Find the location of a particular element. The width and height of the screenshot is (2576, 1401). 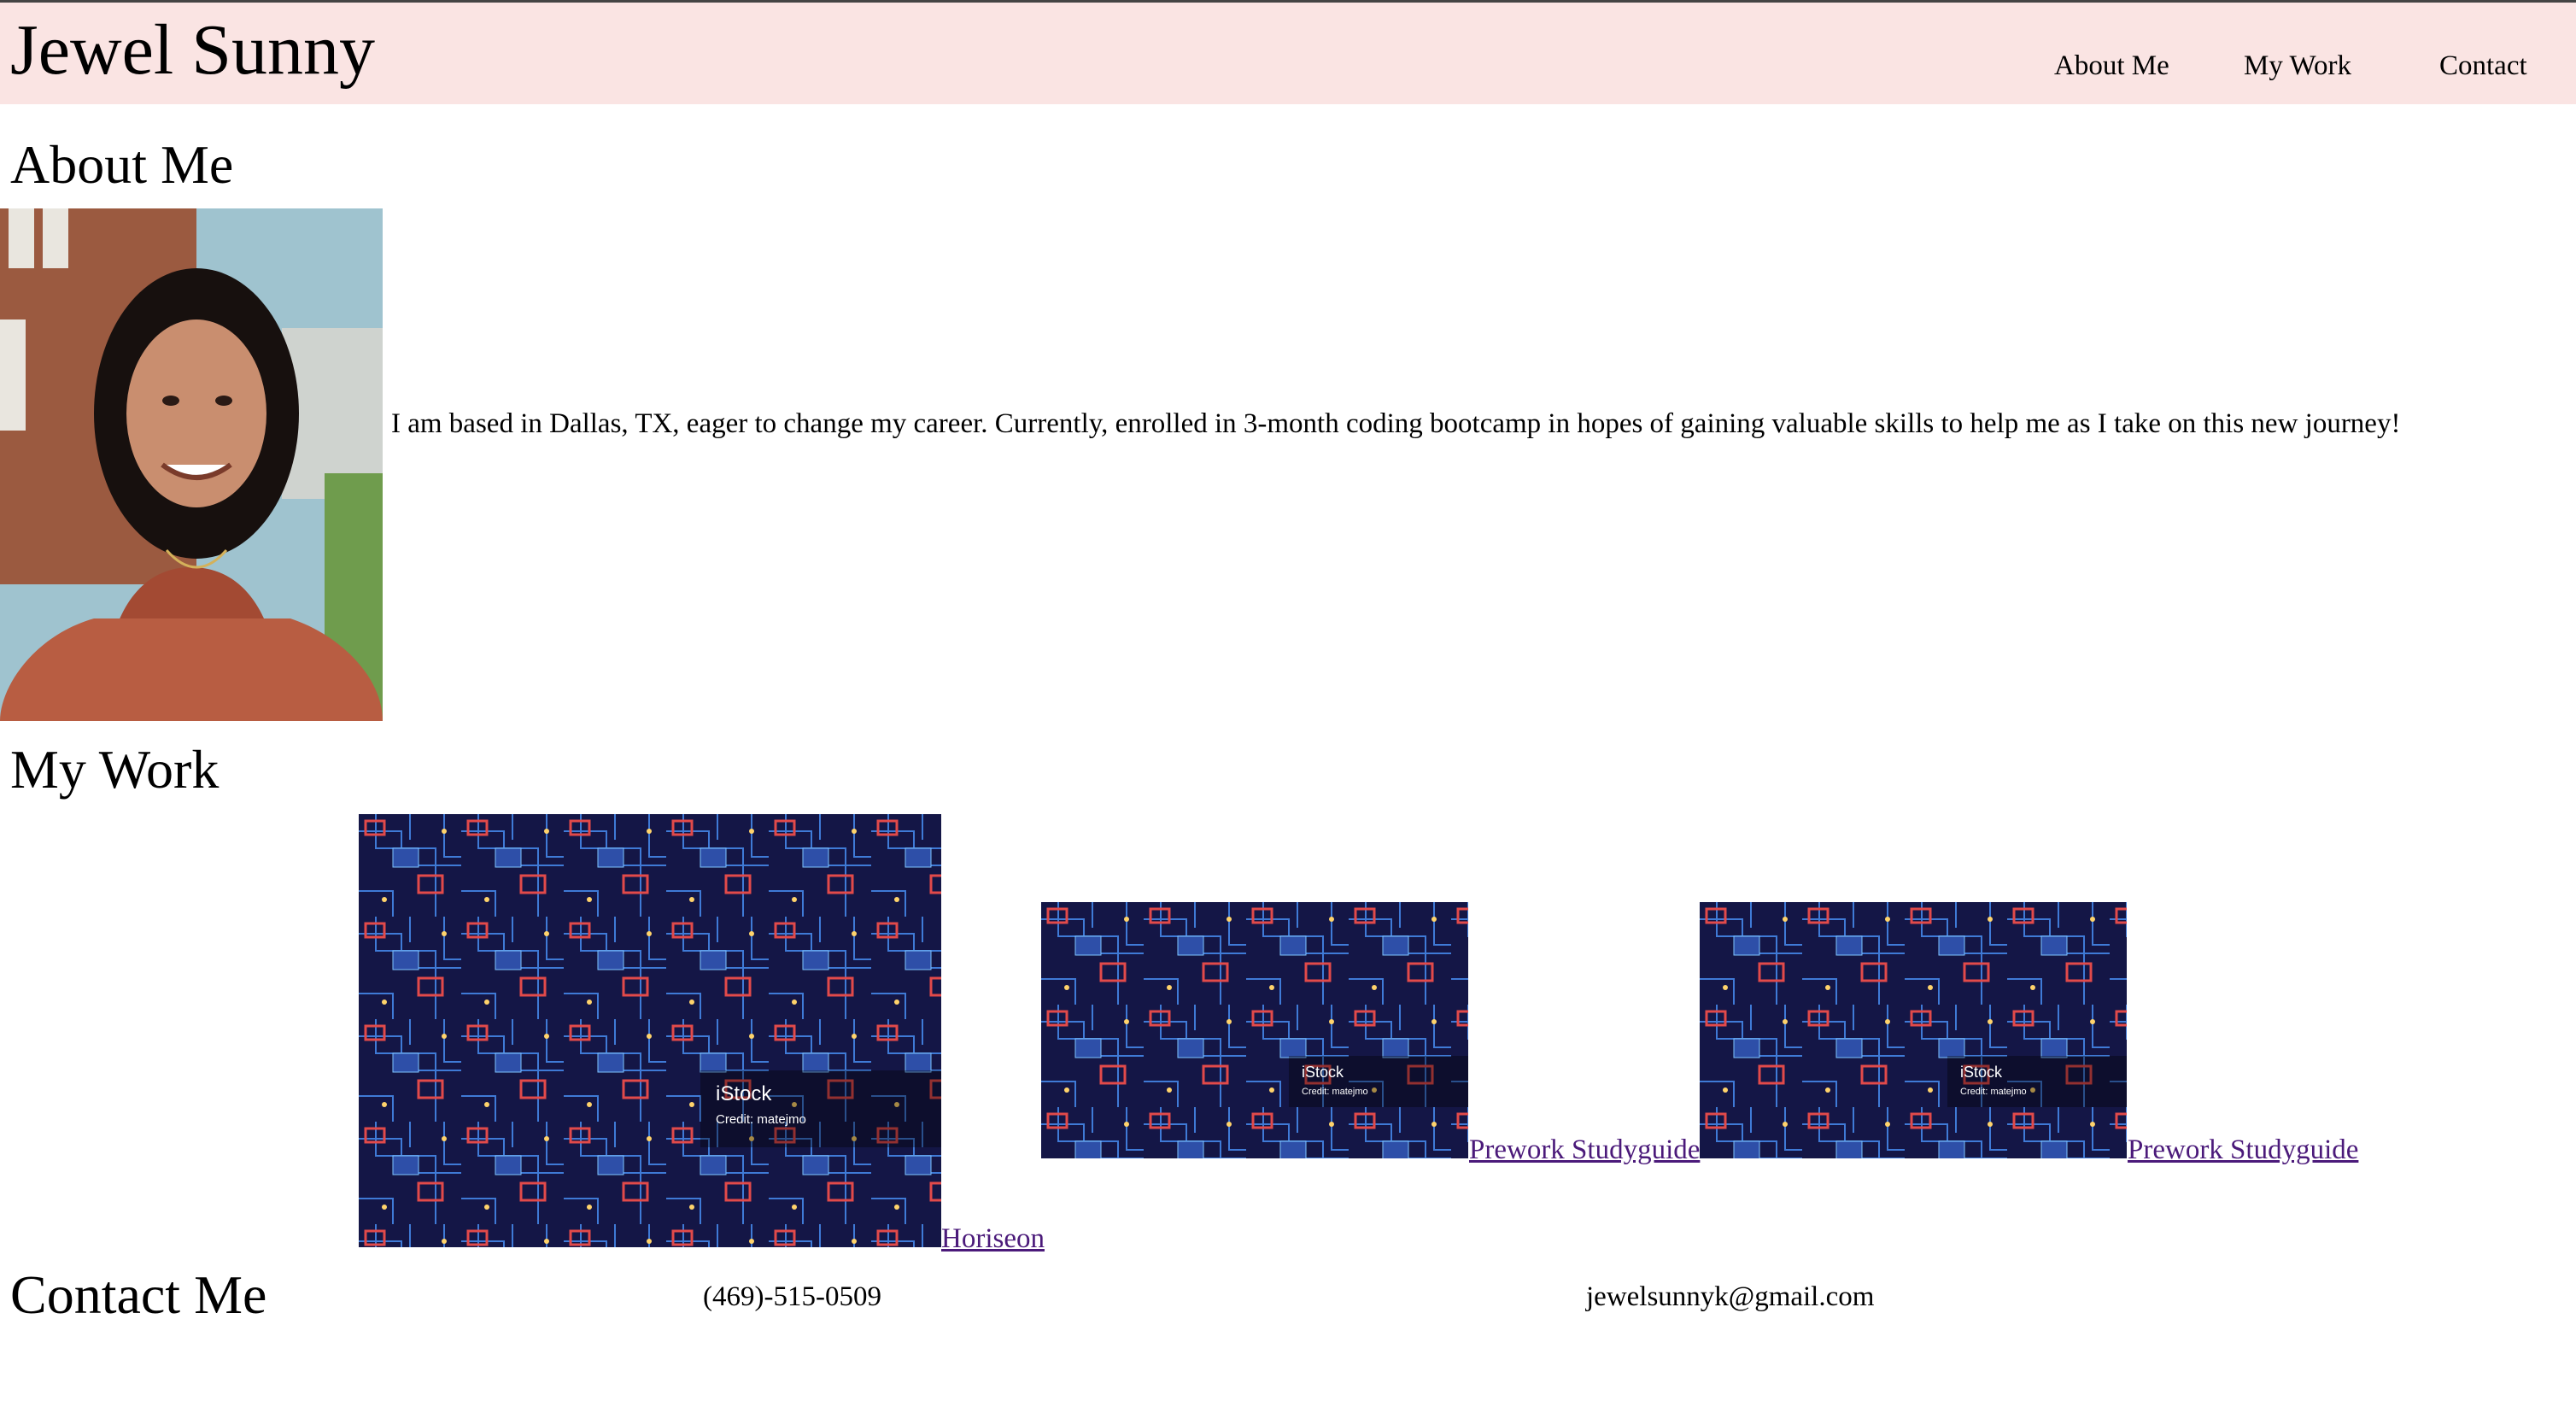

work-thumbnail-prework-2: iStock Credit: matejmo is located at coordinates (1913, 1030).